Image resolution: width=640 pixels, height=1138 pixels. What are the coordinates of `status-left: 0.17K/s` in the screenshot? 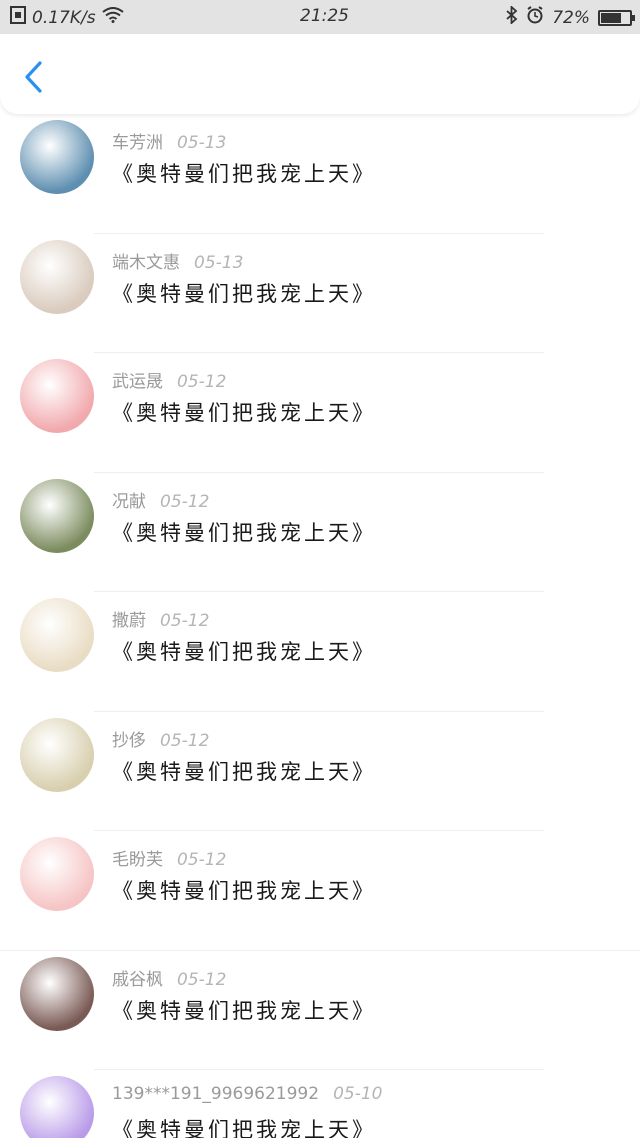 It's located at (67, 17).